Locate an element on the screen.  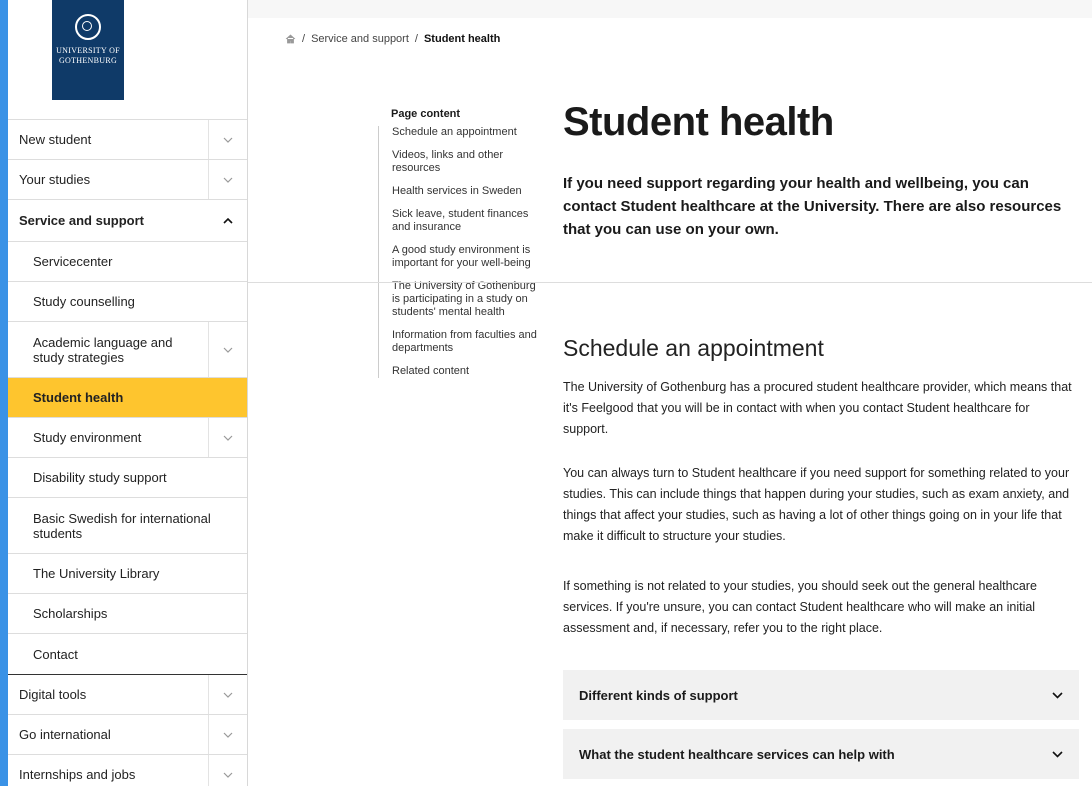
sidebar-item-contact: Contact is located at coordinates (127, 654).